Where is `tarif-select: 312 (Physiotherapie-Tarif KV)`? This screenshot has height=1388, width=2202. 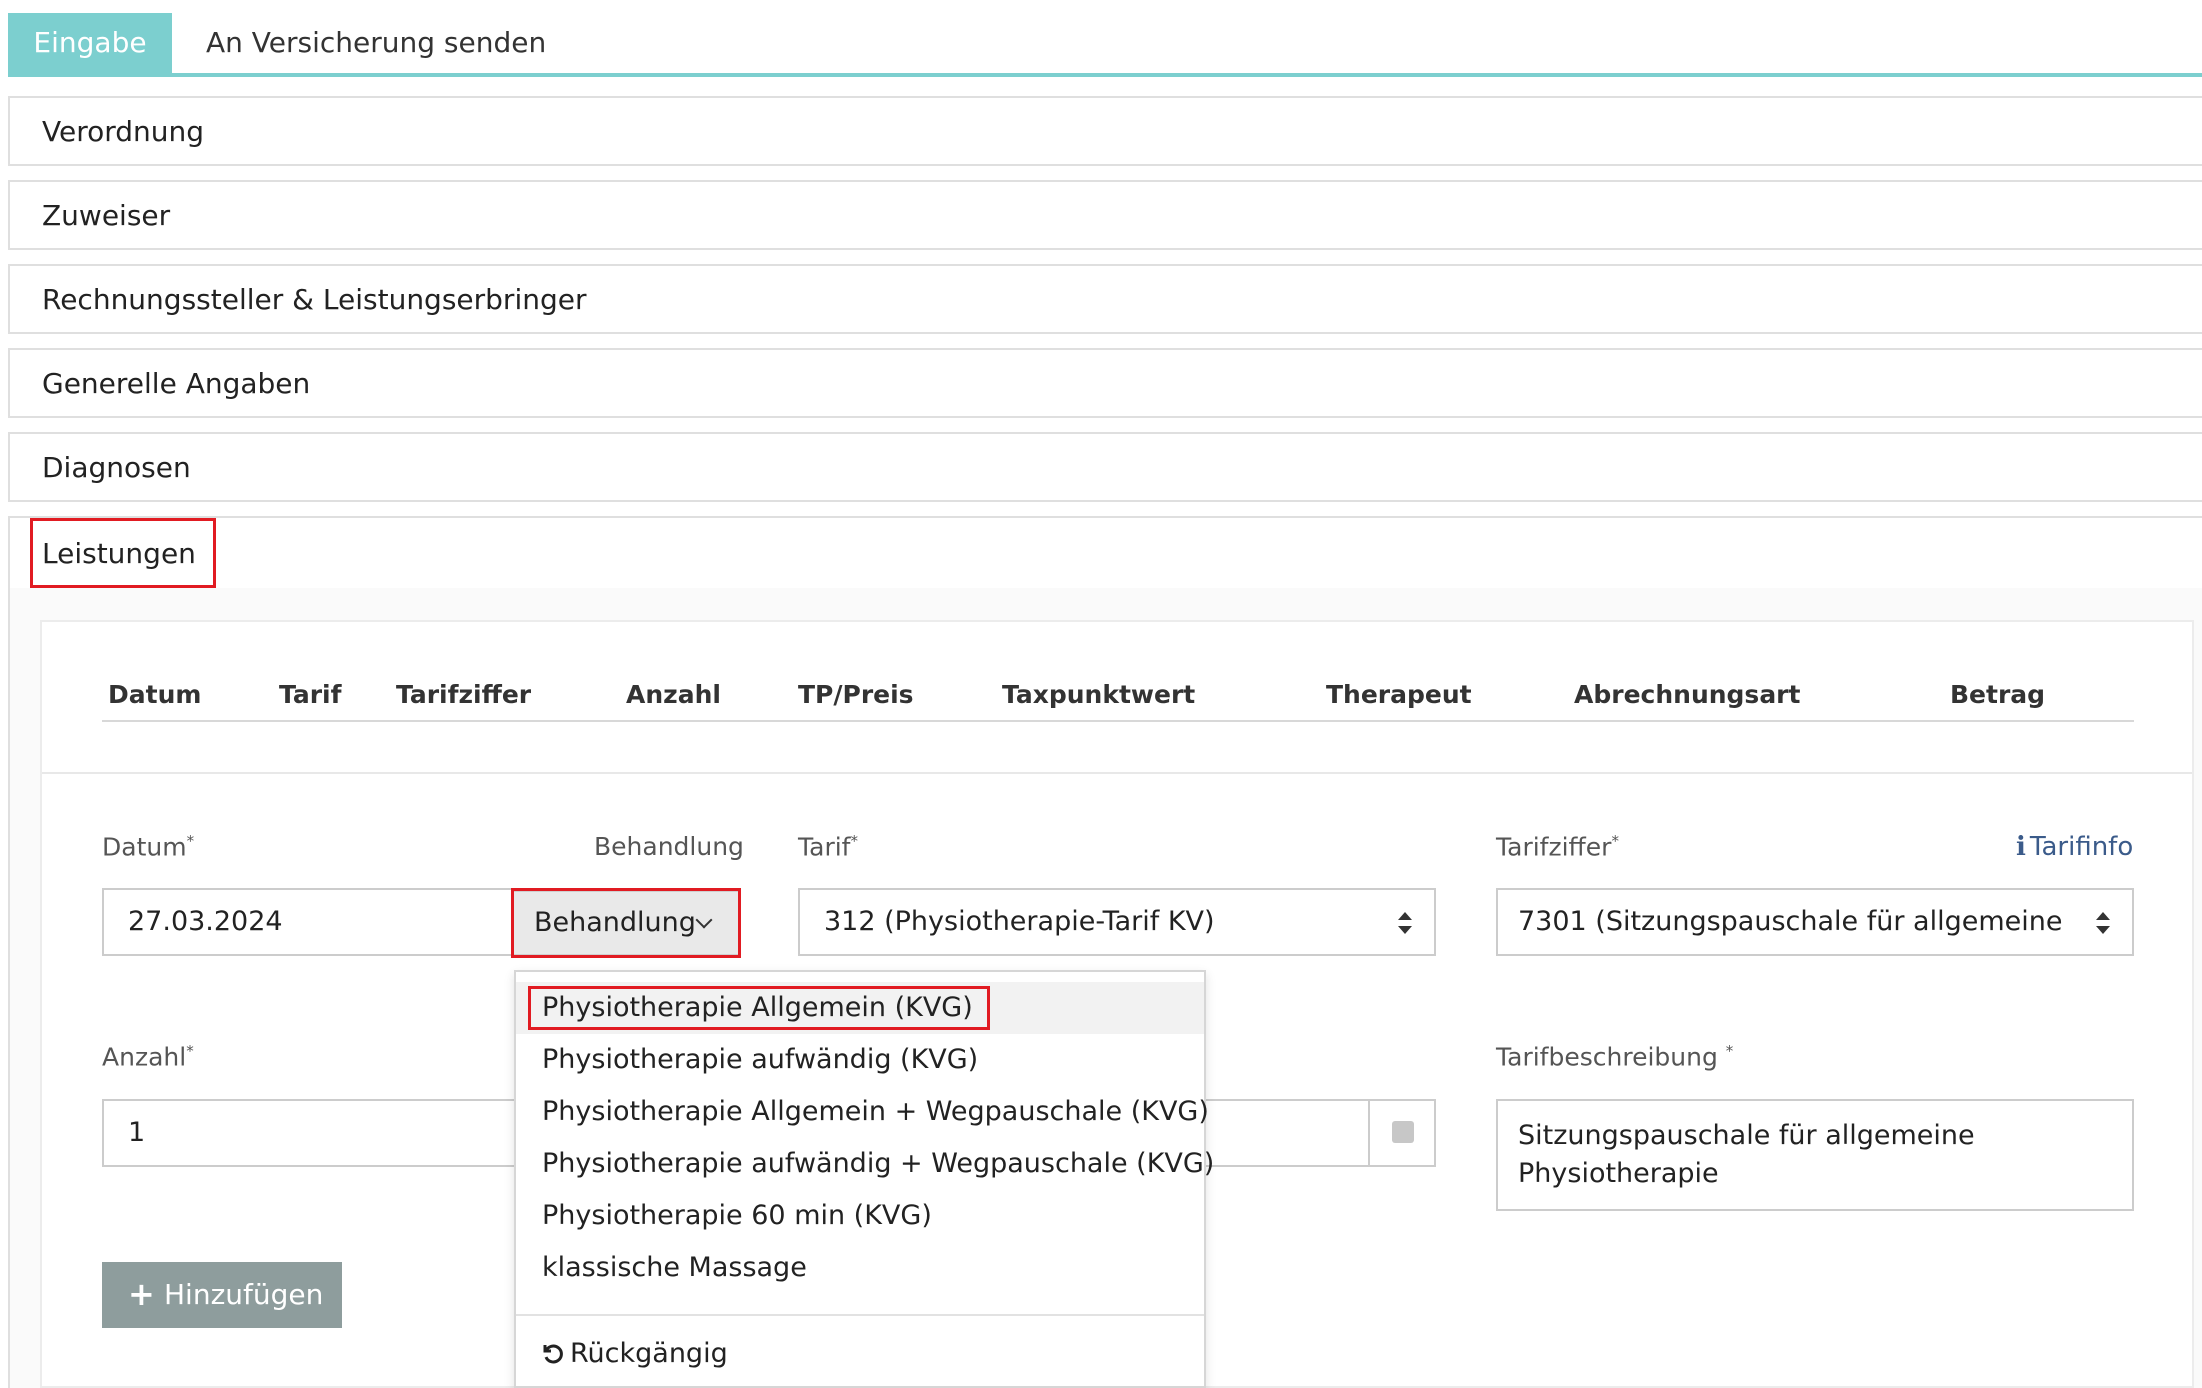 tarif-select: 312 (Physiotherapie-Tarif KV) is located at coordinates (1117, 922).